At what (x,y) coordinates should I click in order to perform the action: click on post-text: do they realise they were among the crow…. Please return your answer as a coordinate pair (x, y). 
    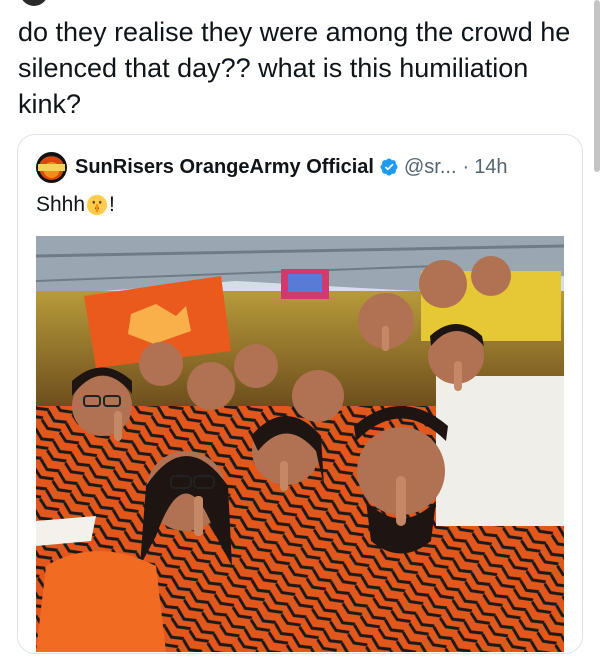
    Looking at the image, I should click on (294, 68).